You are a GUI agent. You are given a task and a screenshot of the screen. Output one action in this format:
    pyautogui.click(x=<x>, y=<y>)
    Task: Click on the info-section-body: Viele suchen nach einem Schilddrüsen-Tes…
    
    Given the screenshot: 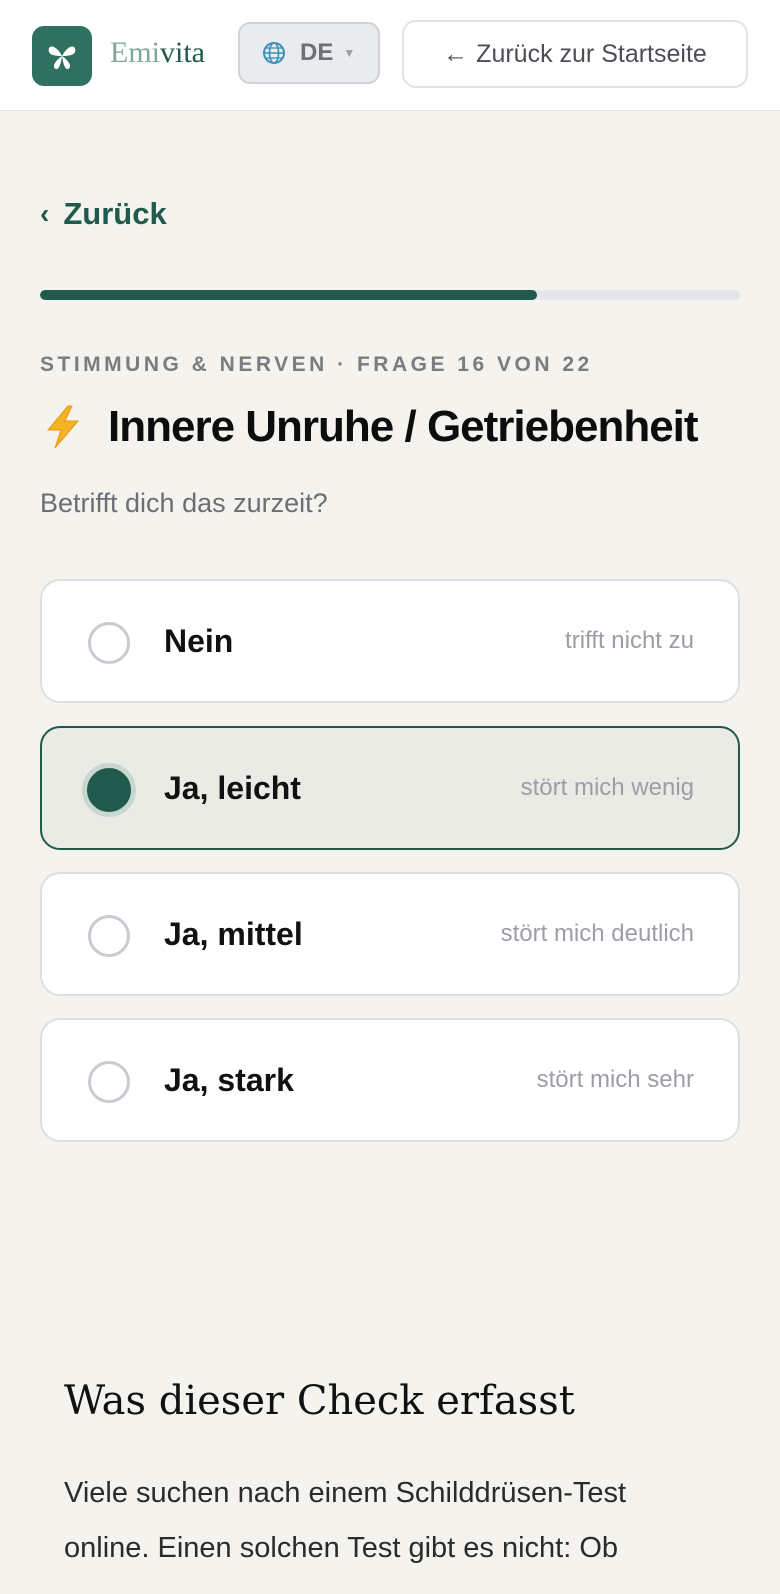 What is the action you would take?
    pyautogui.click(x=345, y=1520)
    